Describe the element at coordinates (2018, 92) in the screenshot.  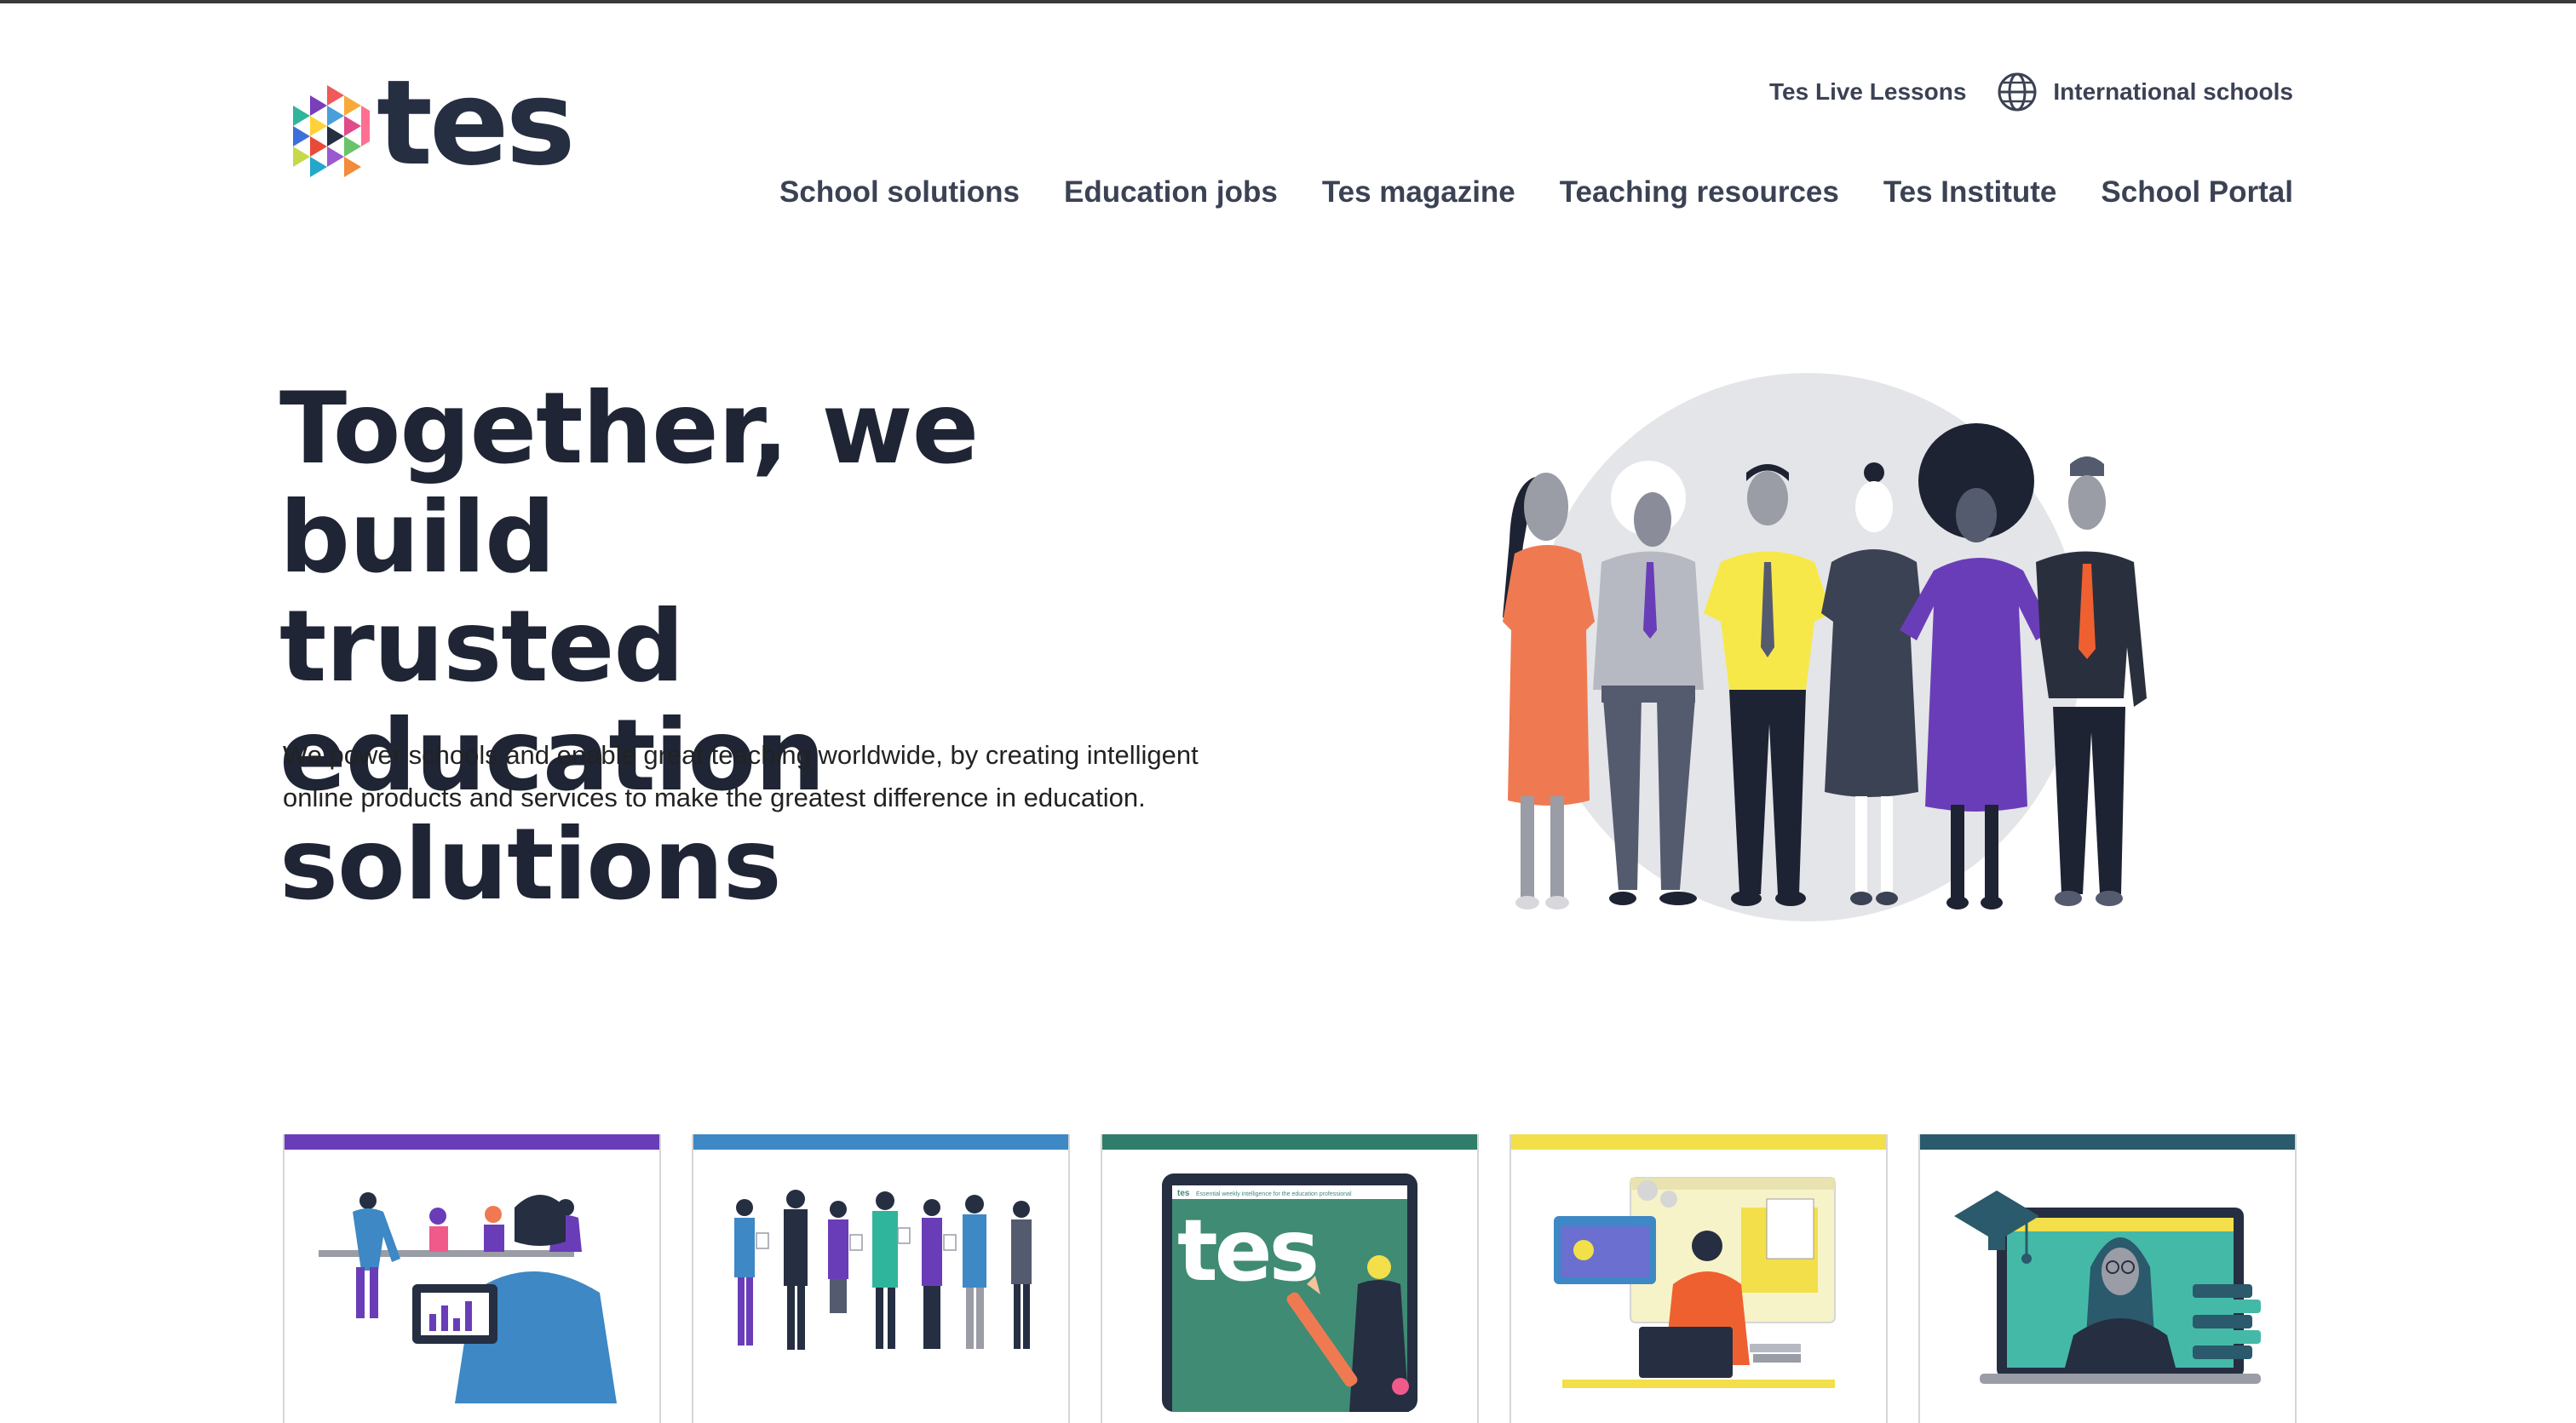
I see `globe-icon` at that location.